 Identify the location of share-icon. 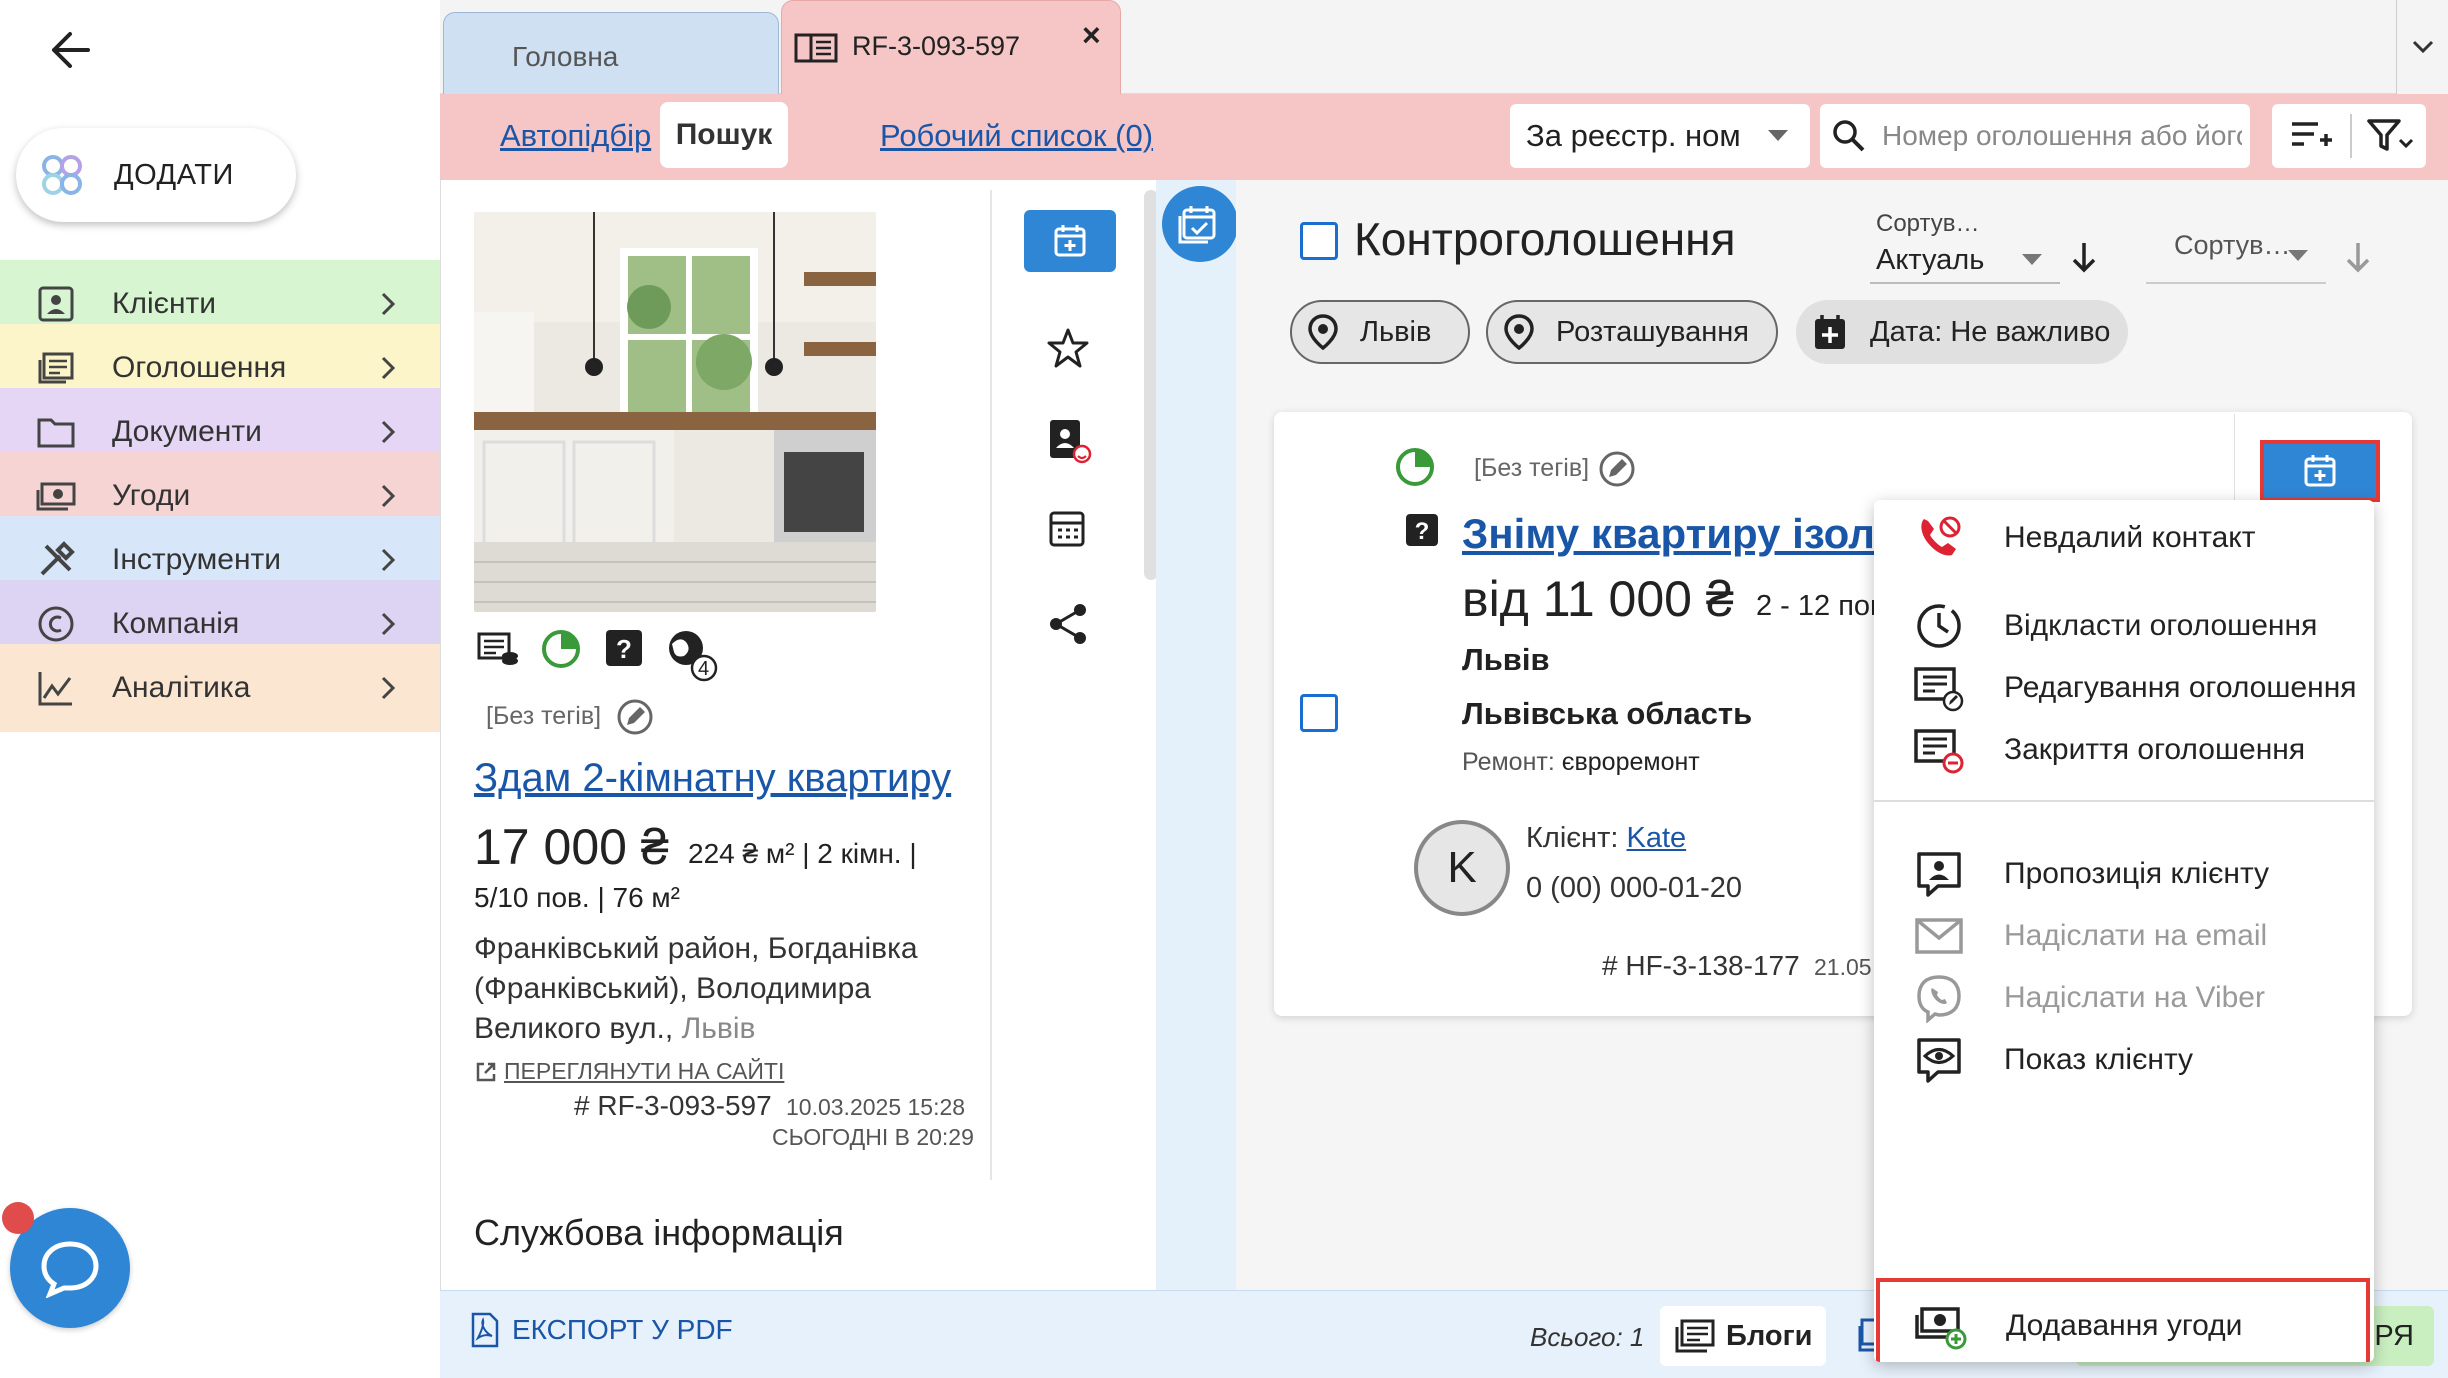
(1068, 624).